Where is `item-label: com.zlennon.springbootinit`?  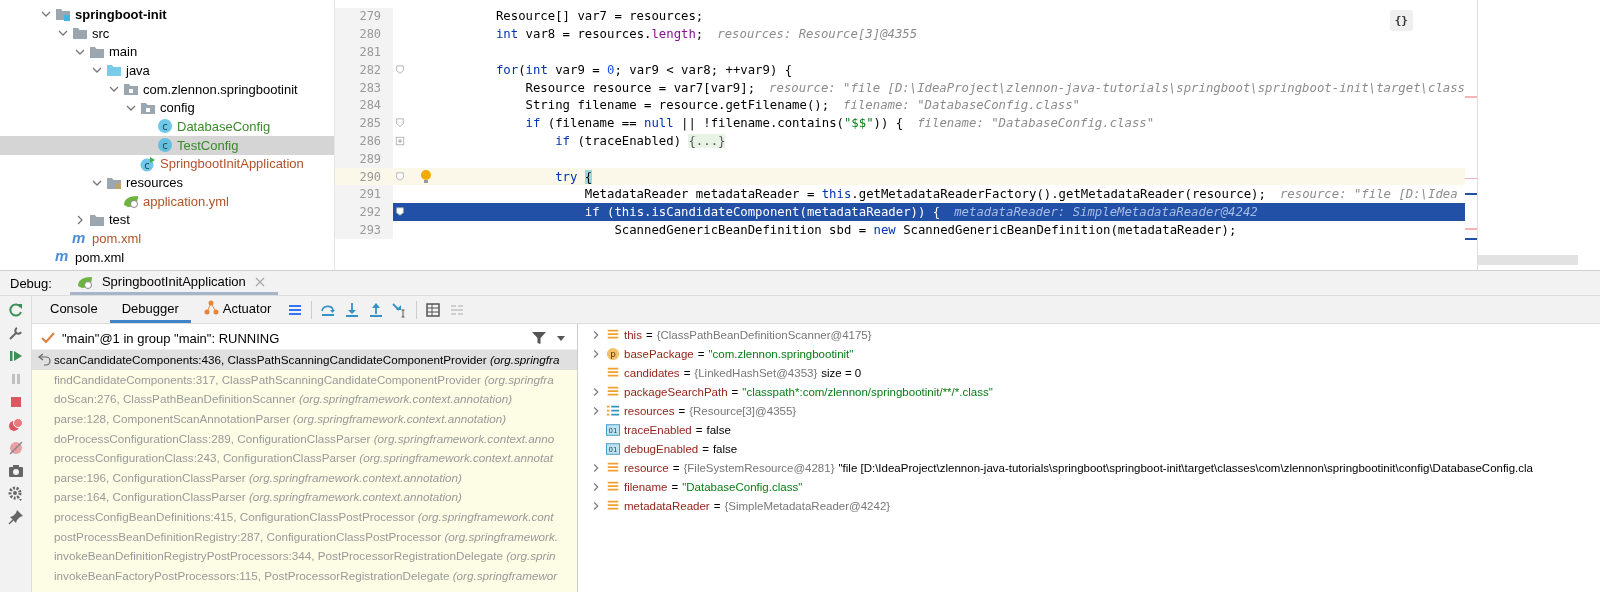
item-label: com.zlennon.springbootinit is located at coordinates (220, 89).